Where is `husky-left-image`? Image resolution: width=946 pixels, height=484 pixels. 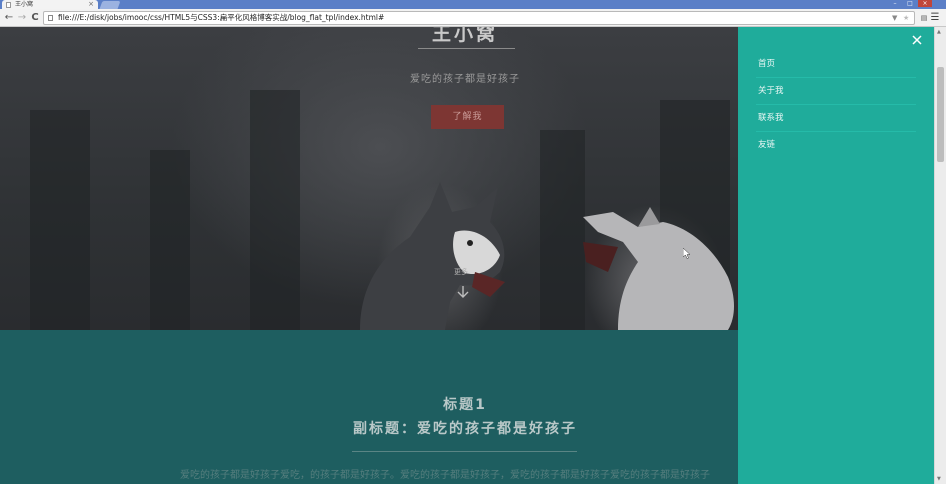
husky-left-image is located at coordinates (432, 256).